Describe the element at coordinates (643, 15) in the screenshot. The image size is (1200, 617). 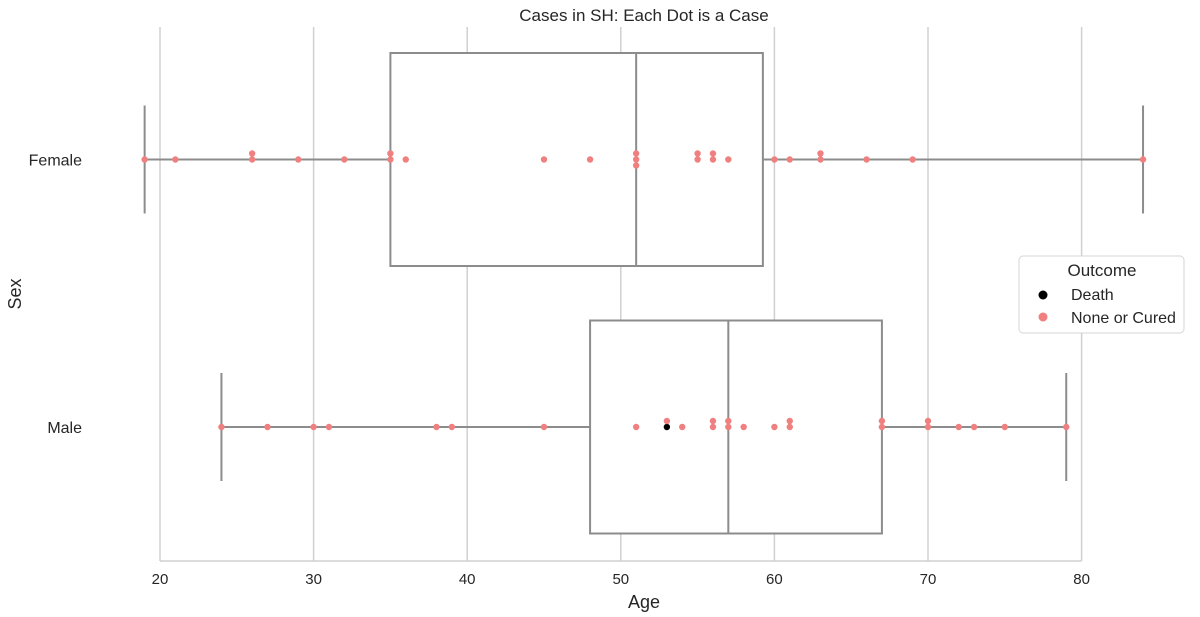
I see `chart-title: Cases in SH: Each Dot is a Case` at that location.